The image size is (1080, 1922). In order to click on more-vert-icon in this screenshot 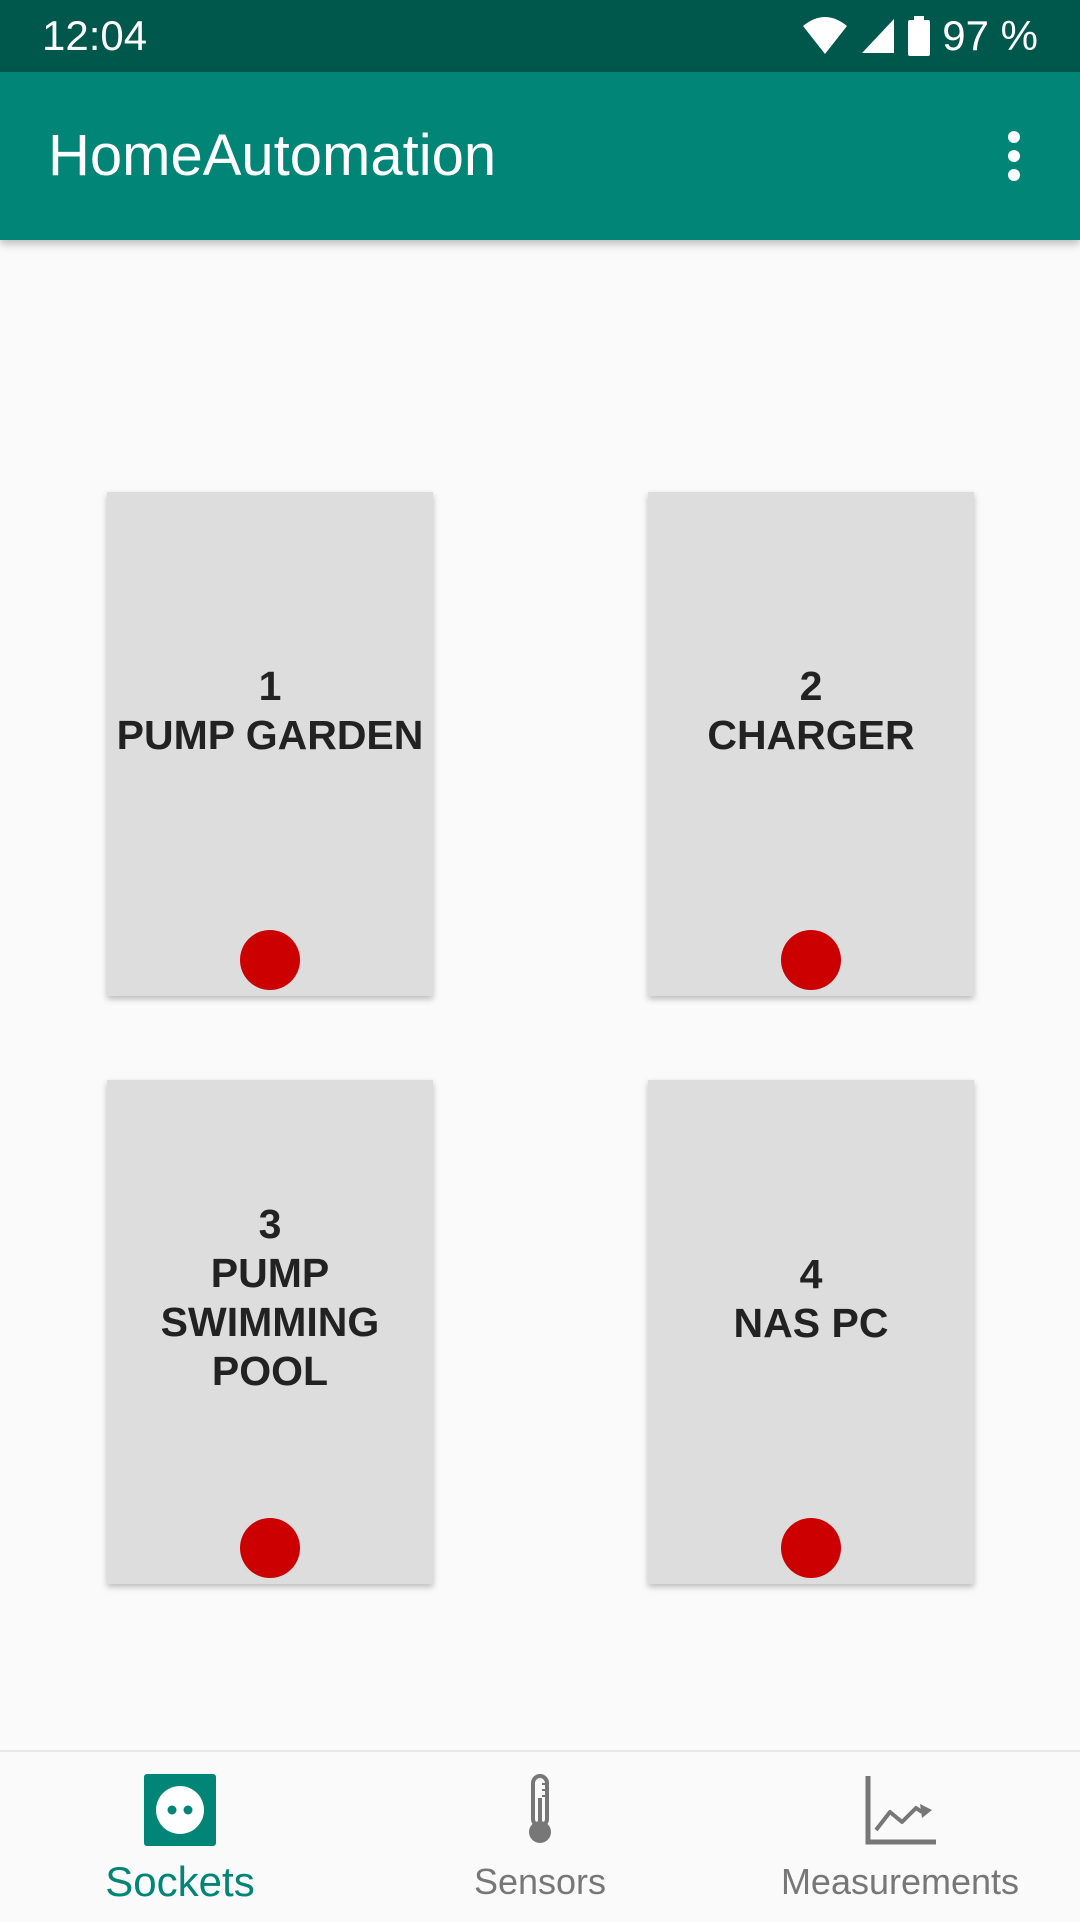, I will do `click(1014, 156)`.